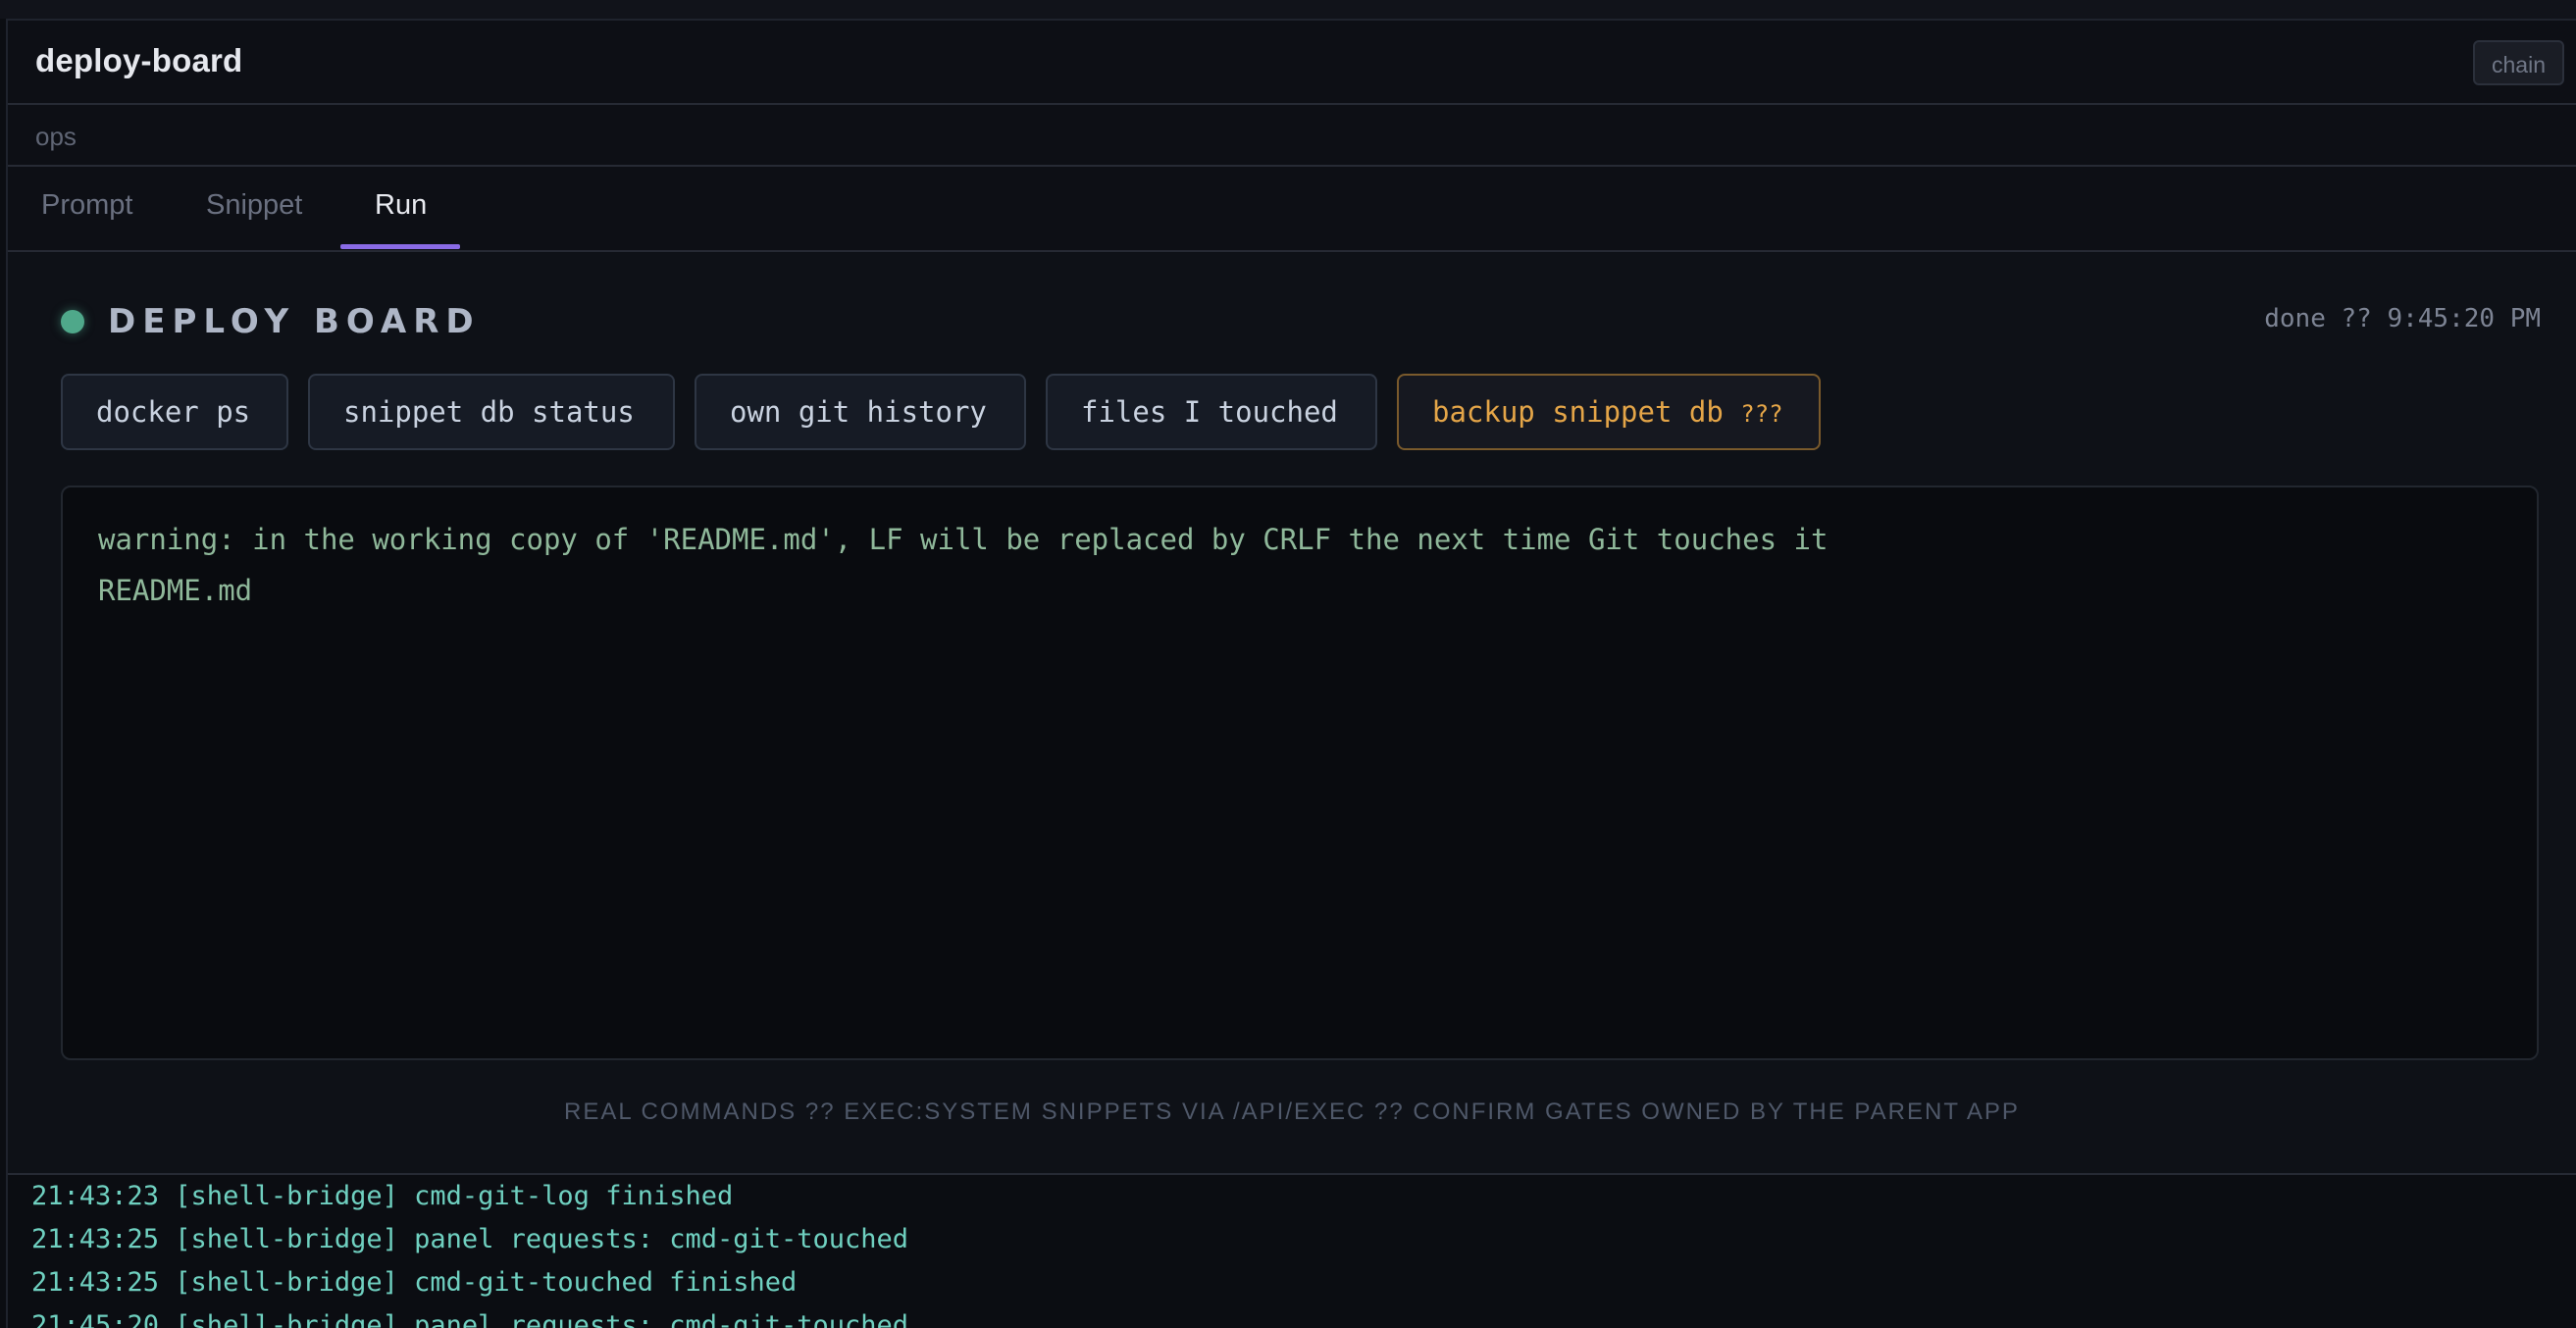  What do you see at coordinates (254, 205) in the screenshot?
I see `tab-snippet: Snippet` at bounding box center [254, 205].